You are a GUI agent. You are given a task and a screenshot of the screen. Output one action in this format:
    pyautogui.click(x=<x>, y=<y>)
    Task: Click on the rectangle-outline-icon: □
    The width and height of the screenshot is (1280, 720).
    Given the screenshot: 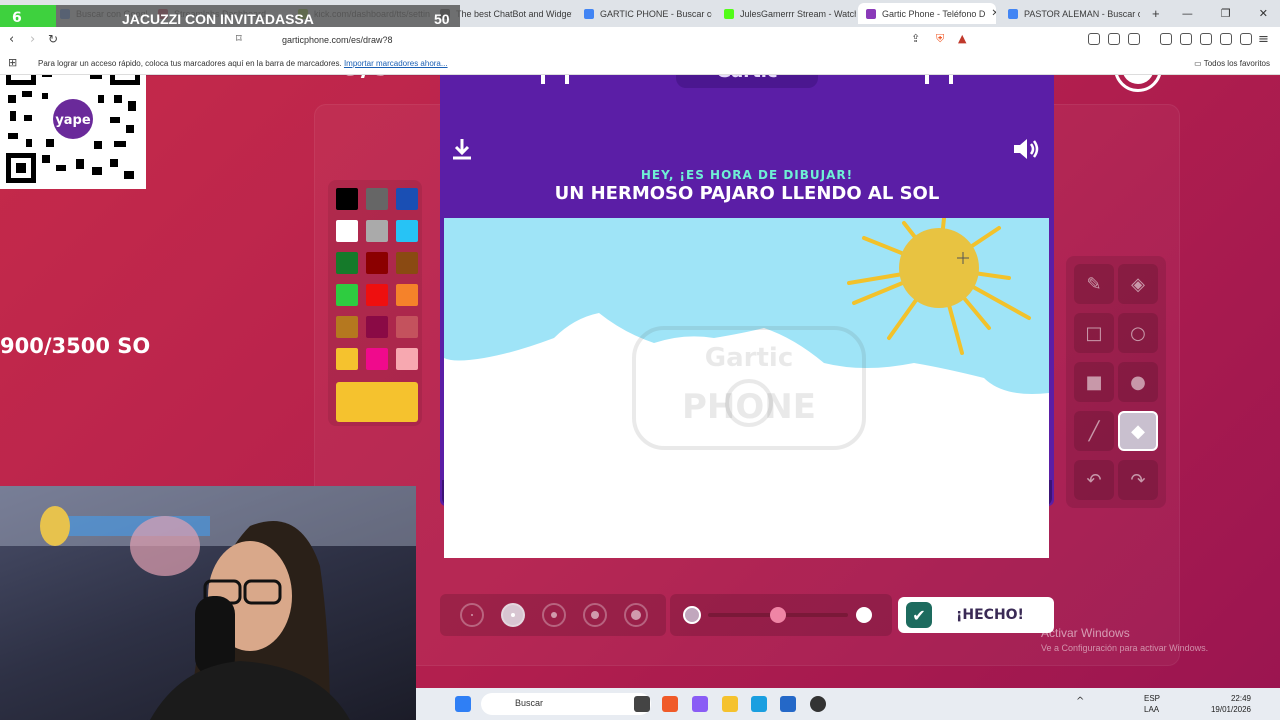 What is the action you would take?
    pyautogui.click(x=1094, y=333)
    